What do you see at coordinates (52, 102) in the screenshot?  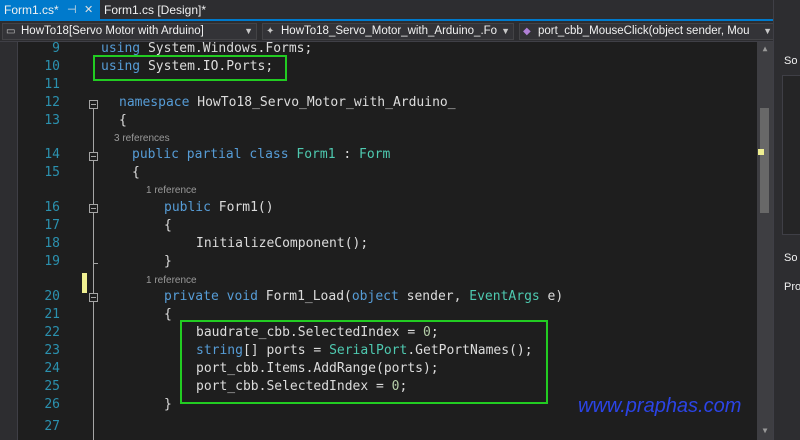 I see `line-number: 12` at bounding box center [52, 102].